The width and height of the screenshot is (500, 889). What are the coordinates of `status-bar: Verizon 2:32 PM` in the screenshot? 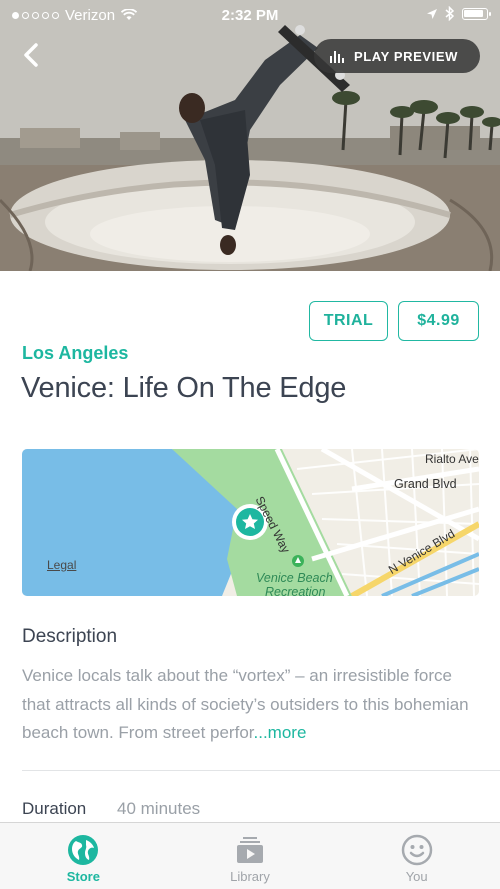 It's located at (250, 15).